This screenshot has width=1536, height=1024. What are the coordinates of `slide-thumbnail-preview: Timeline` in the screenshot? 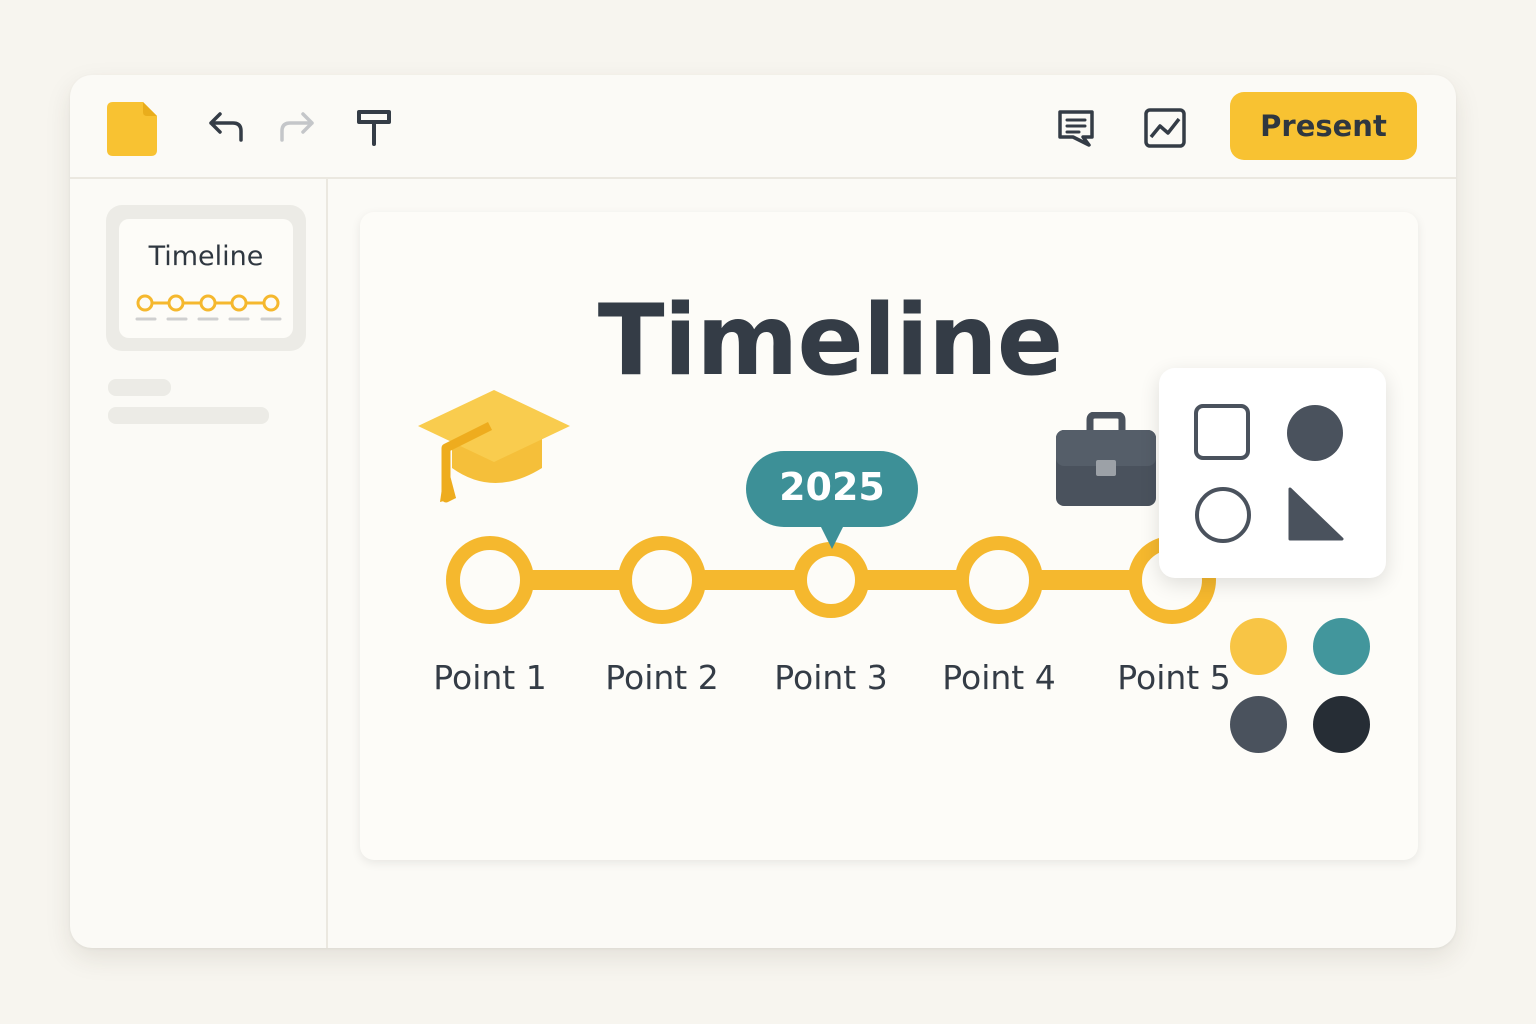 It's located at (206, 278).